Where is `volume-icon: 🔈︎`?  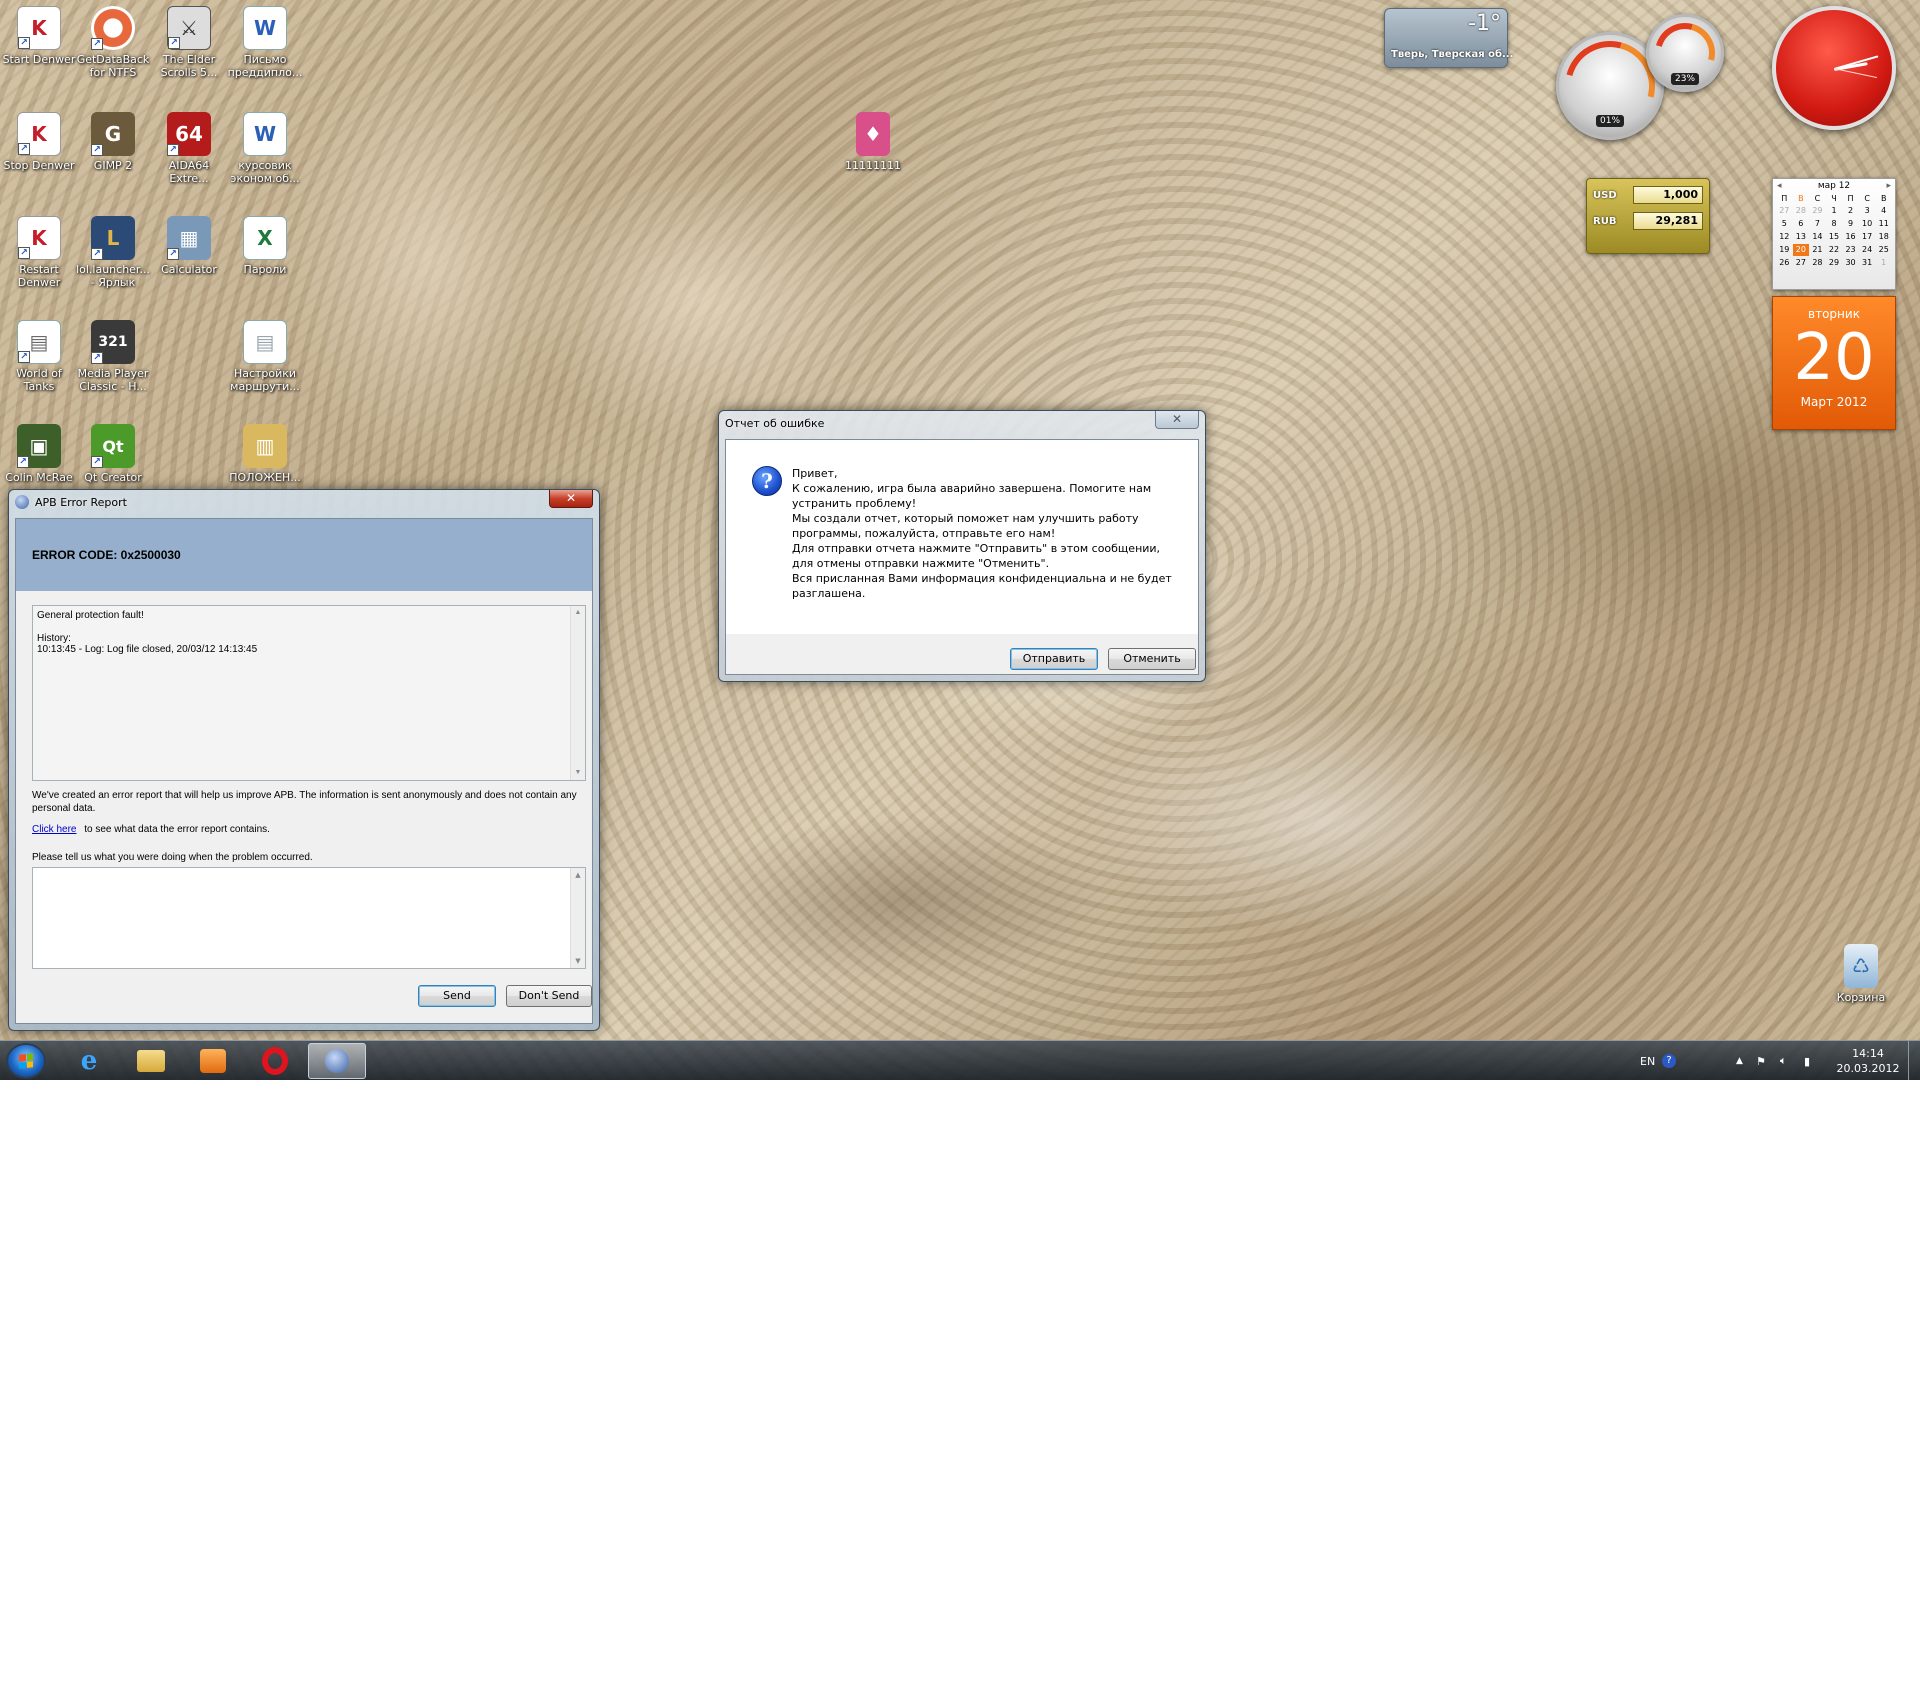 volume-icon: 🔈︎ is located at coordinates (1783, 1060).